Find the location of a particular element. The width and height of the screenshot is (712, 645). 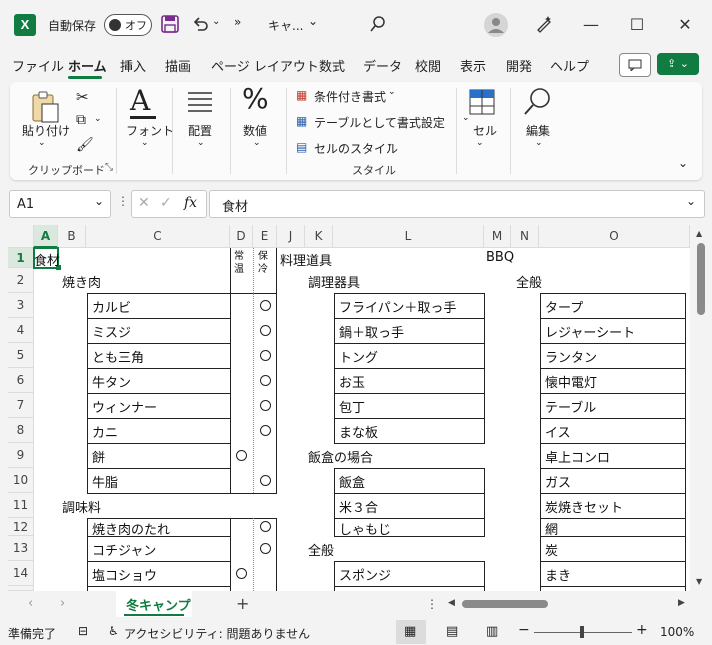

undo-icon is located at coordinates (200, 24).